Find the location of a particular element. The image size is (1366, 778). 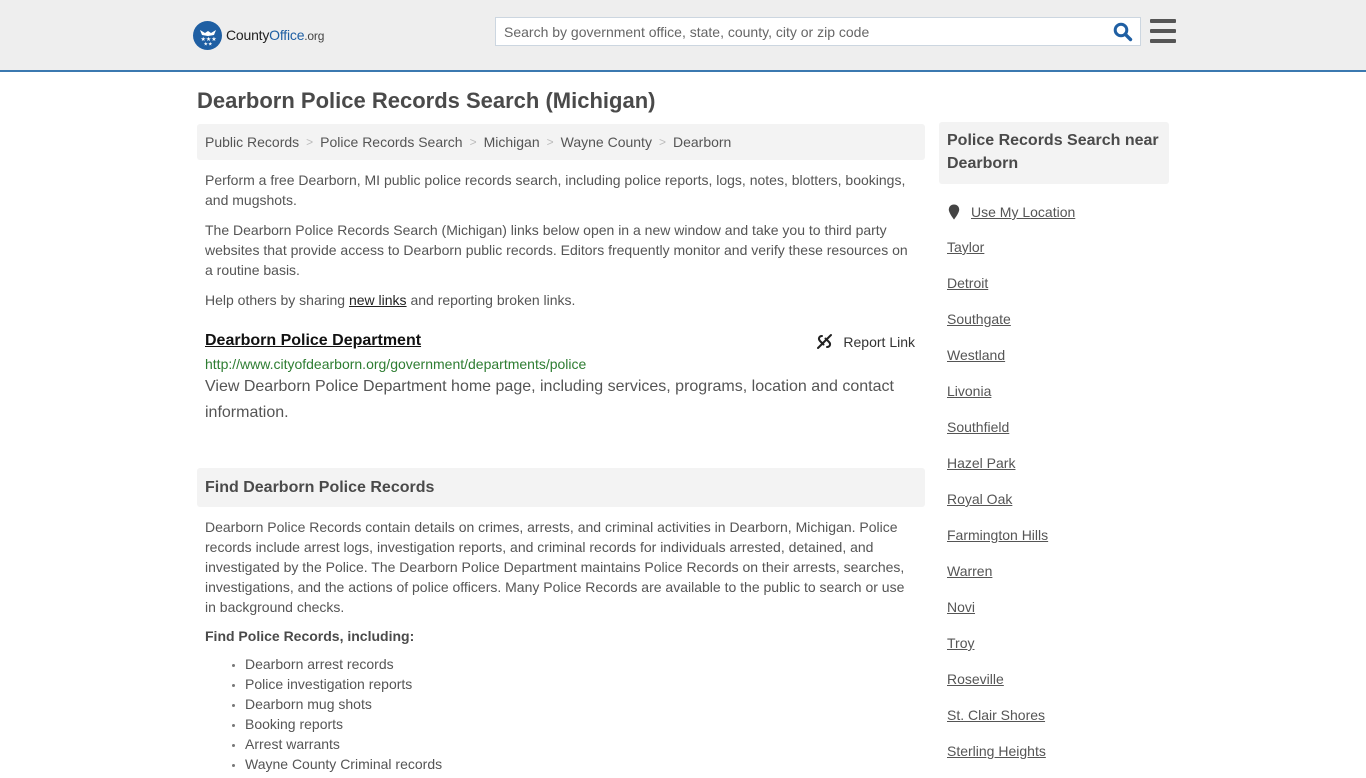

list-item: Southgate is located at coordinates (1058, 328).